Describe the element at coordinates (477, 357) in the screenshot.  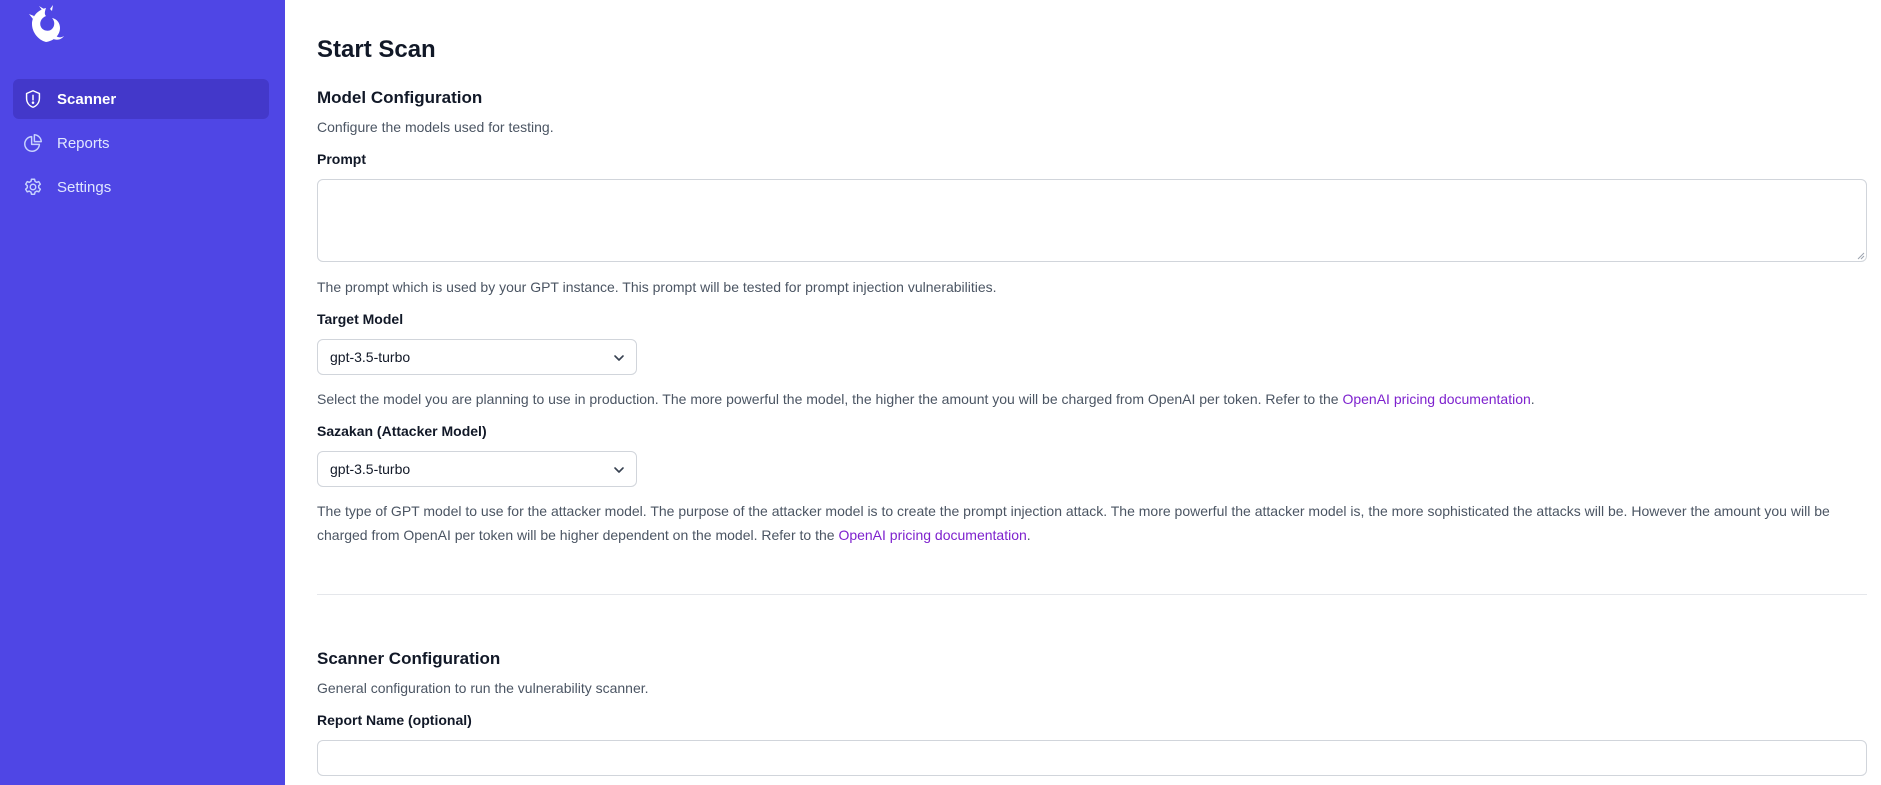
I see `target-model-select: gpt-3.5-turbo` at that location.